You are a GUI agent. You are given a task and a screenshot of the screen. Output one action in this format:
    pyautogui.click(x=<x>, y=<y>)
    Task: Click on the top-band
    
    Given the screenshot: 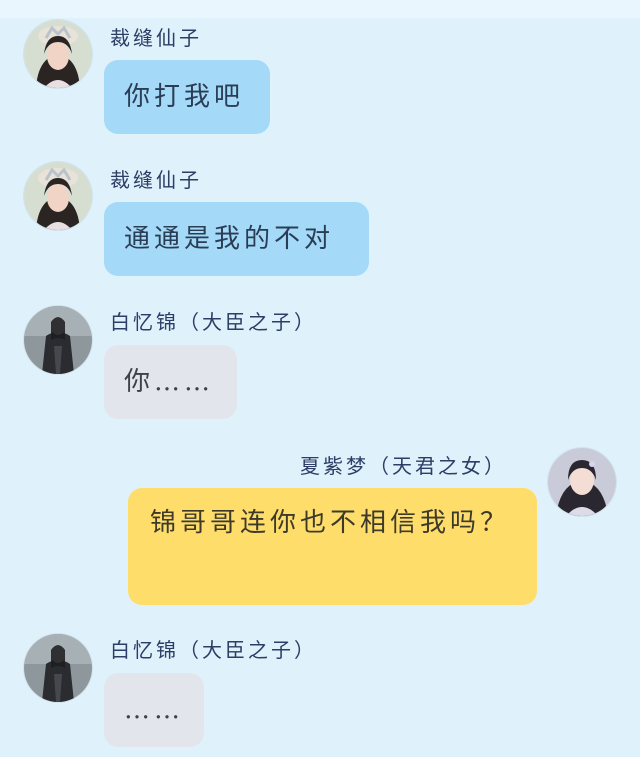 What is the action you would take?
    pyautogui.click(x=320, y=9)
    